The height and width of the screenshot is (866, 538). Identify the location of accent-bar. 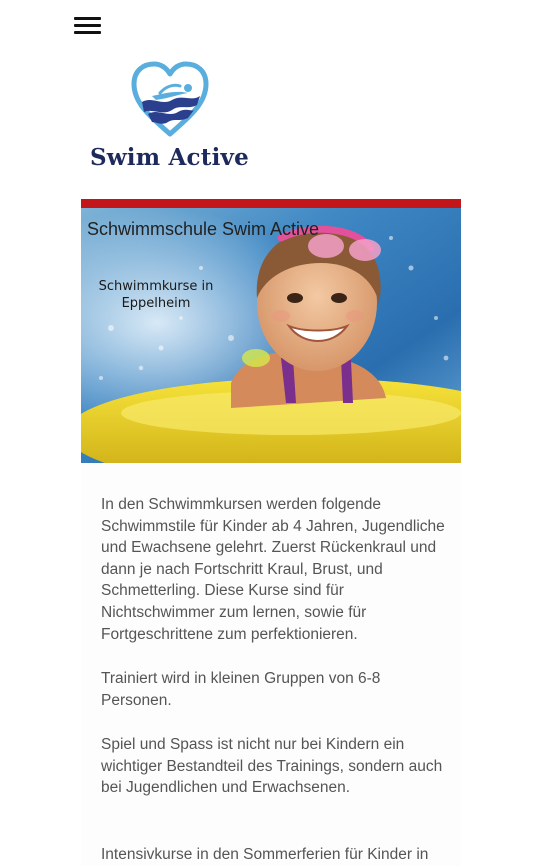
(271, 203).